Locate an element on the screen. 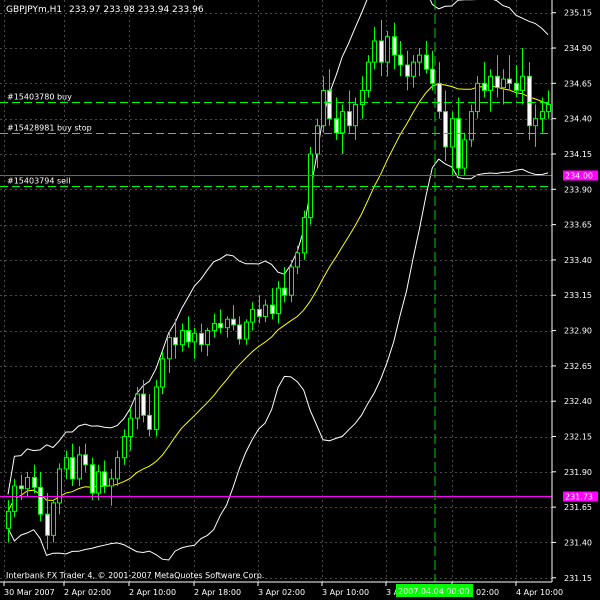 The height and width of the screenshot is (600, 600). order-label-buy: #15403780 buy is located at coordinates (39, 97).